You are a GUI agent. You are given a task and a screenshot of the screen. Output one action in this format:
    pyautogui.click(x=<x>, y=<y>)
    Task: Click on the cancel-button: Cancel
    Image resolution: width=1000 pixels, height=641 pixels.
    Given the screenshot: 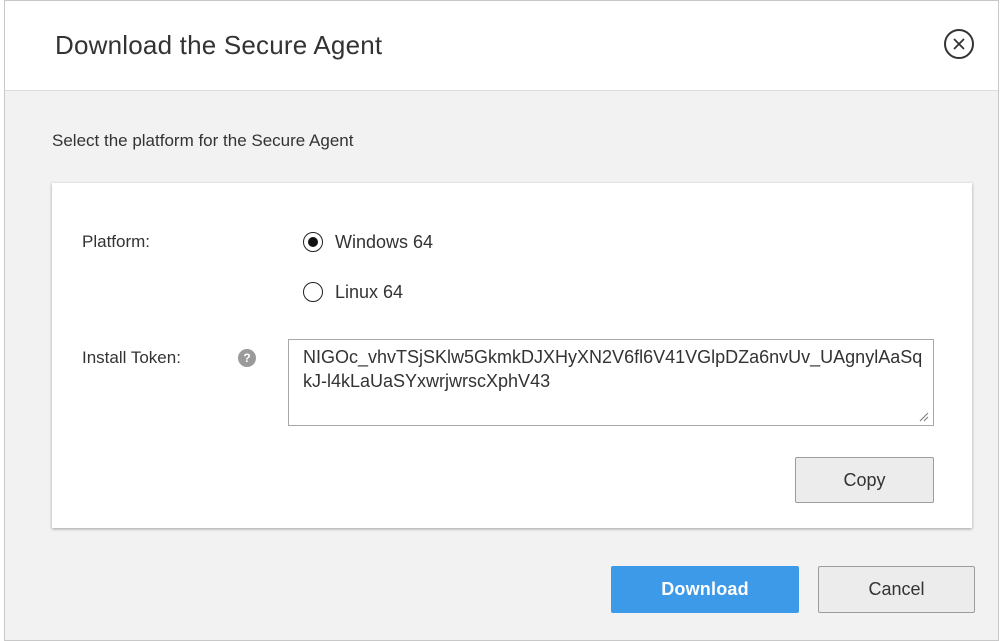 What is the action you would take?
    pyautogui.click(x=896, y=589)
    